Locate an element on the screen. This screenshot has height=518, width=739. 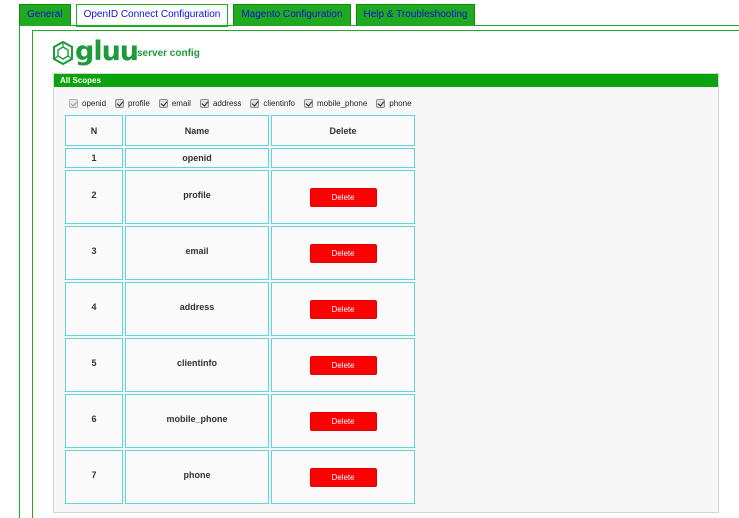
scope-openid: openid is located at coordinates (87, 103).